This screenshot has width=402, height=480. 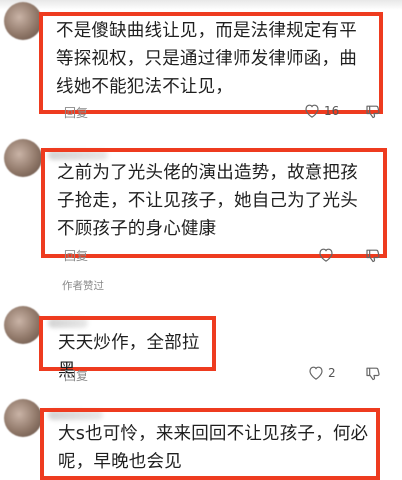 I want to click on author-liked-badge: 作者赞过, so click(x=83, y=286).